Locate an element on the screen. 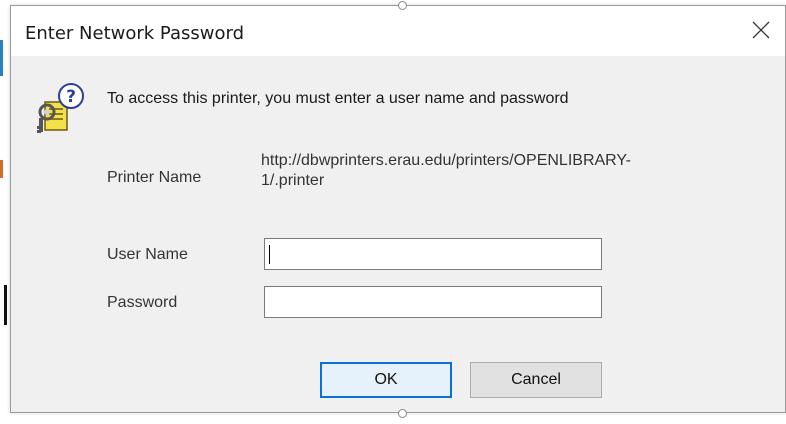 The width and height of the screenshot is (786, 424). cancel-button: Cancel is located at coordinates (536, 380).